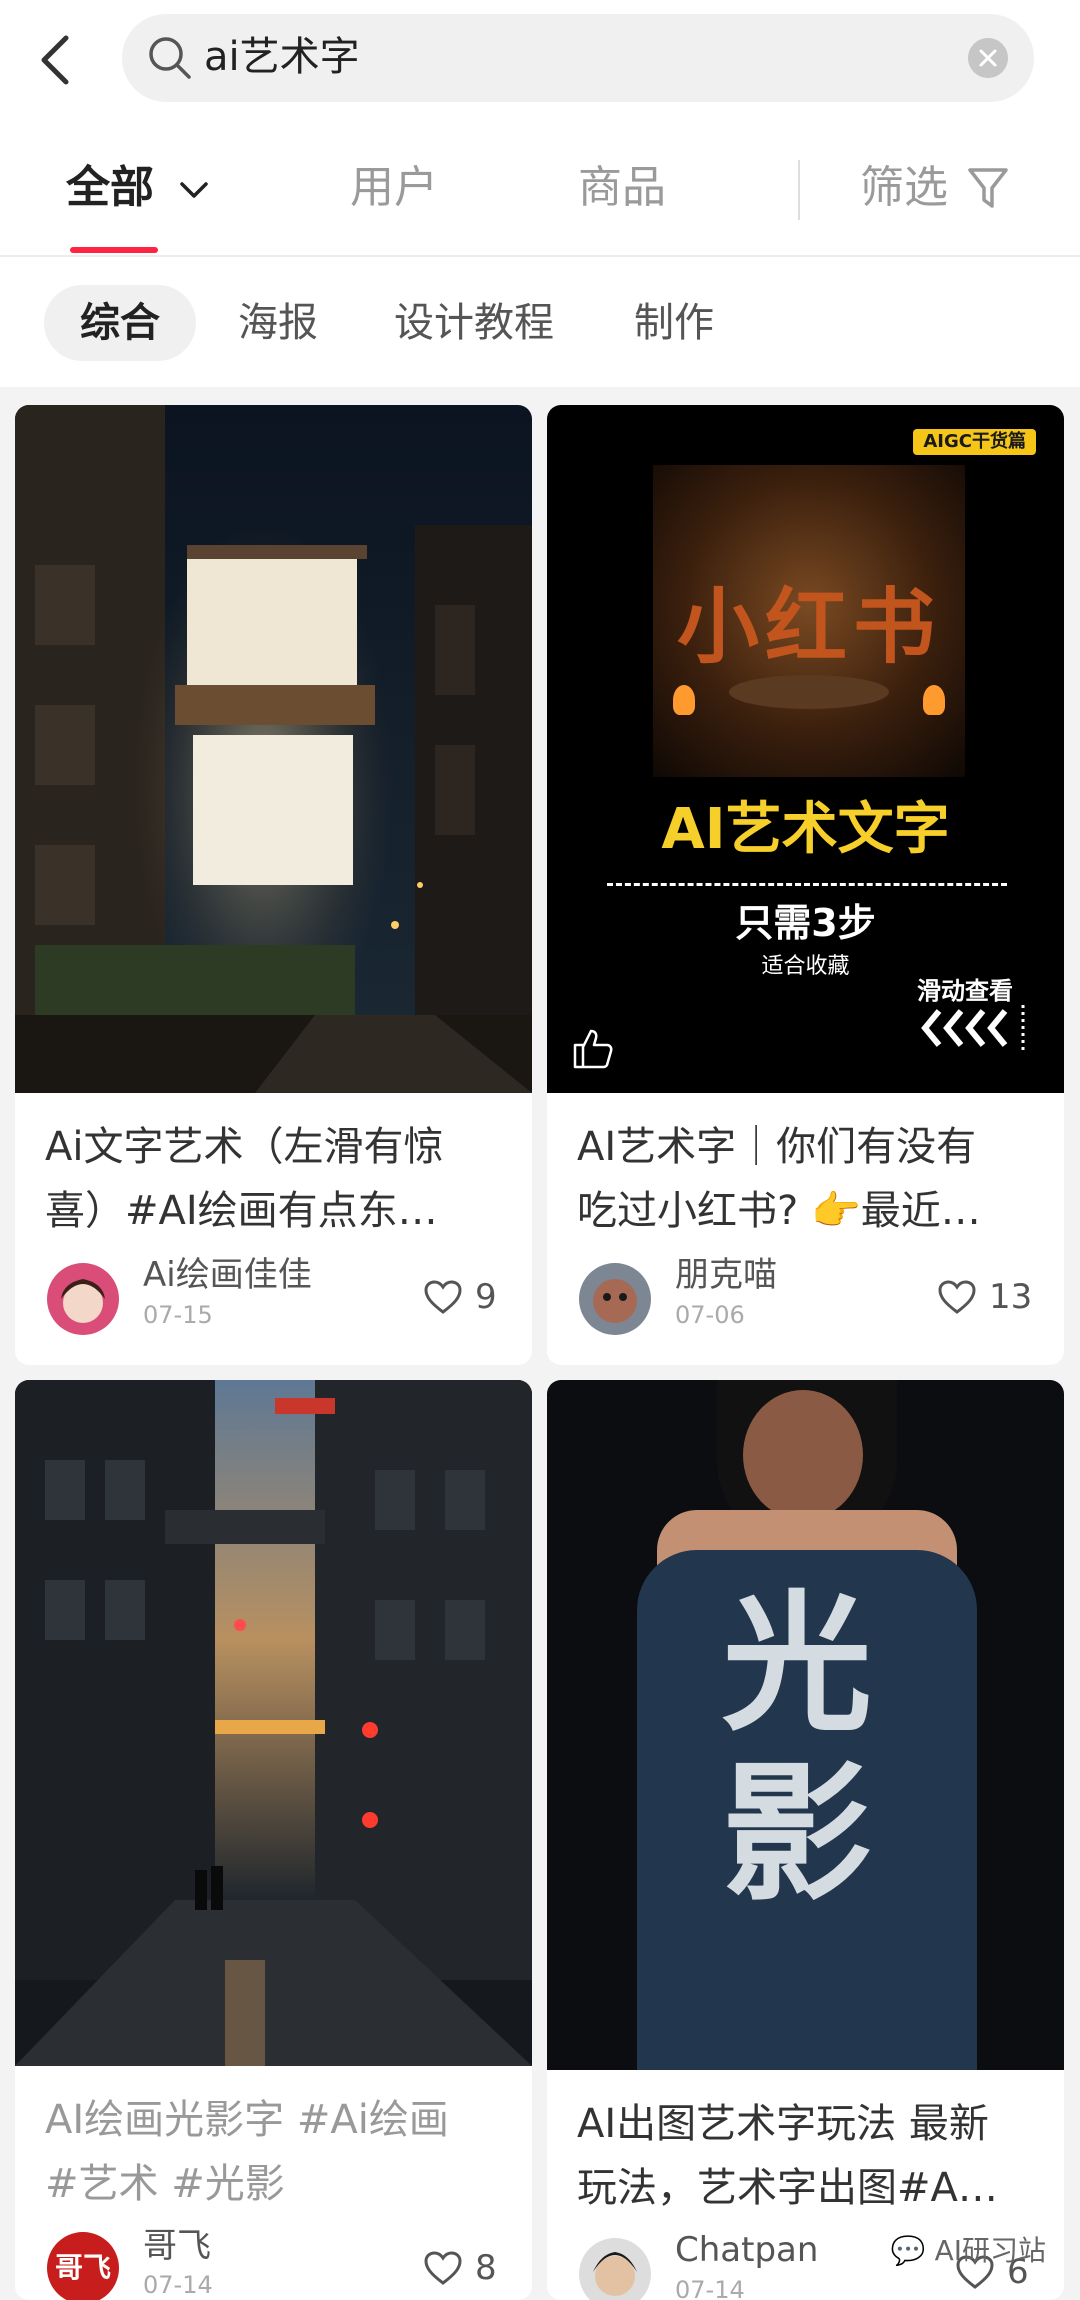  Describe the element at coordinates (974, 442) in the screenshot. I see `poster-badge: AIGC干货篇` at that location.